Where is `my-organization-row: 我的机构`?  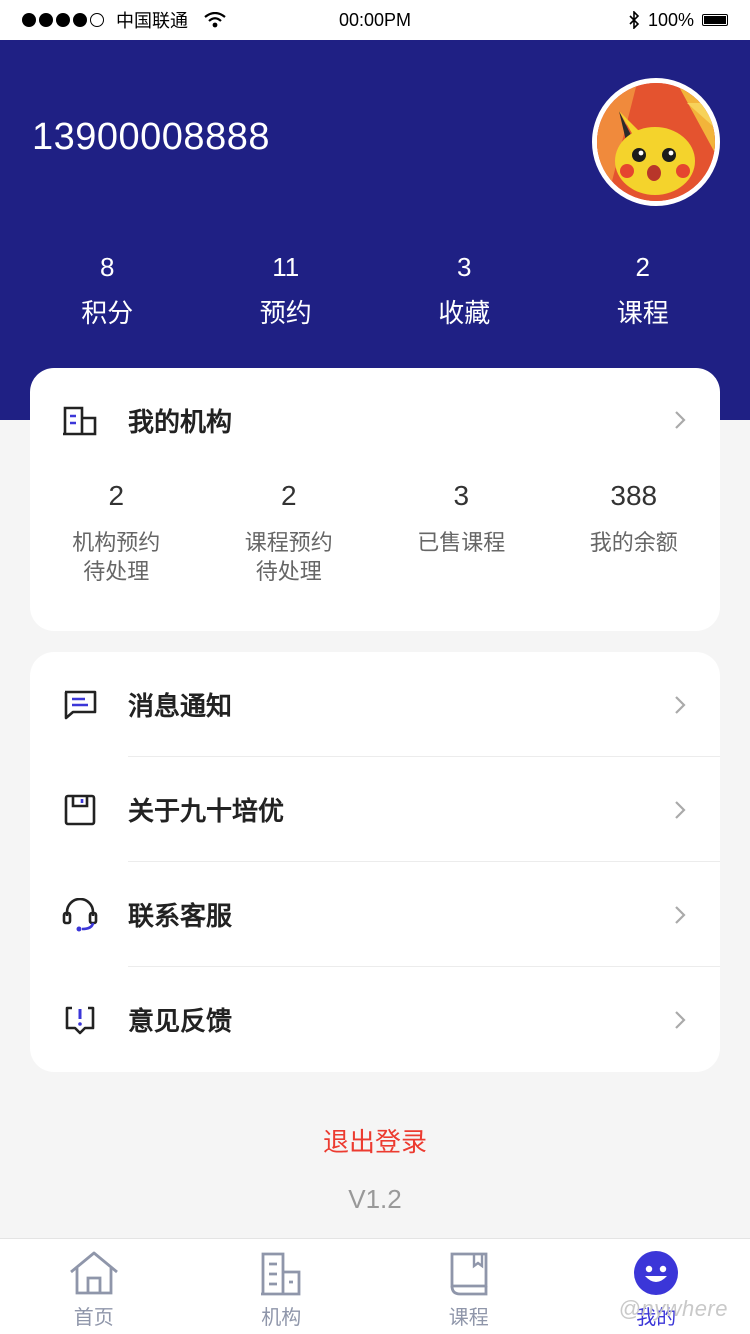
my-organization-row: 我的机构 is located at coordinates (375, 420).